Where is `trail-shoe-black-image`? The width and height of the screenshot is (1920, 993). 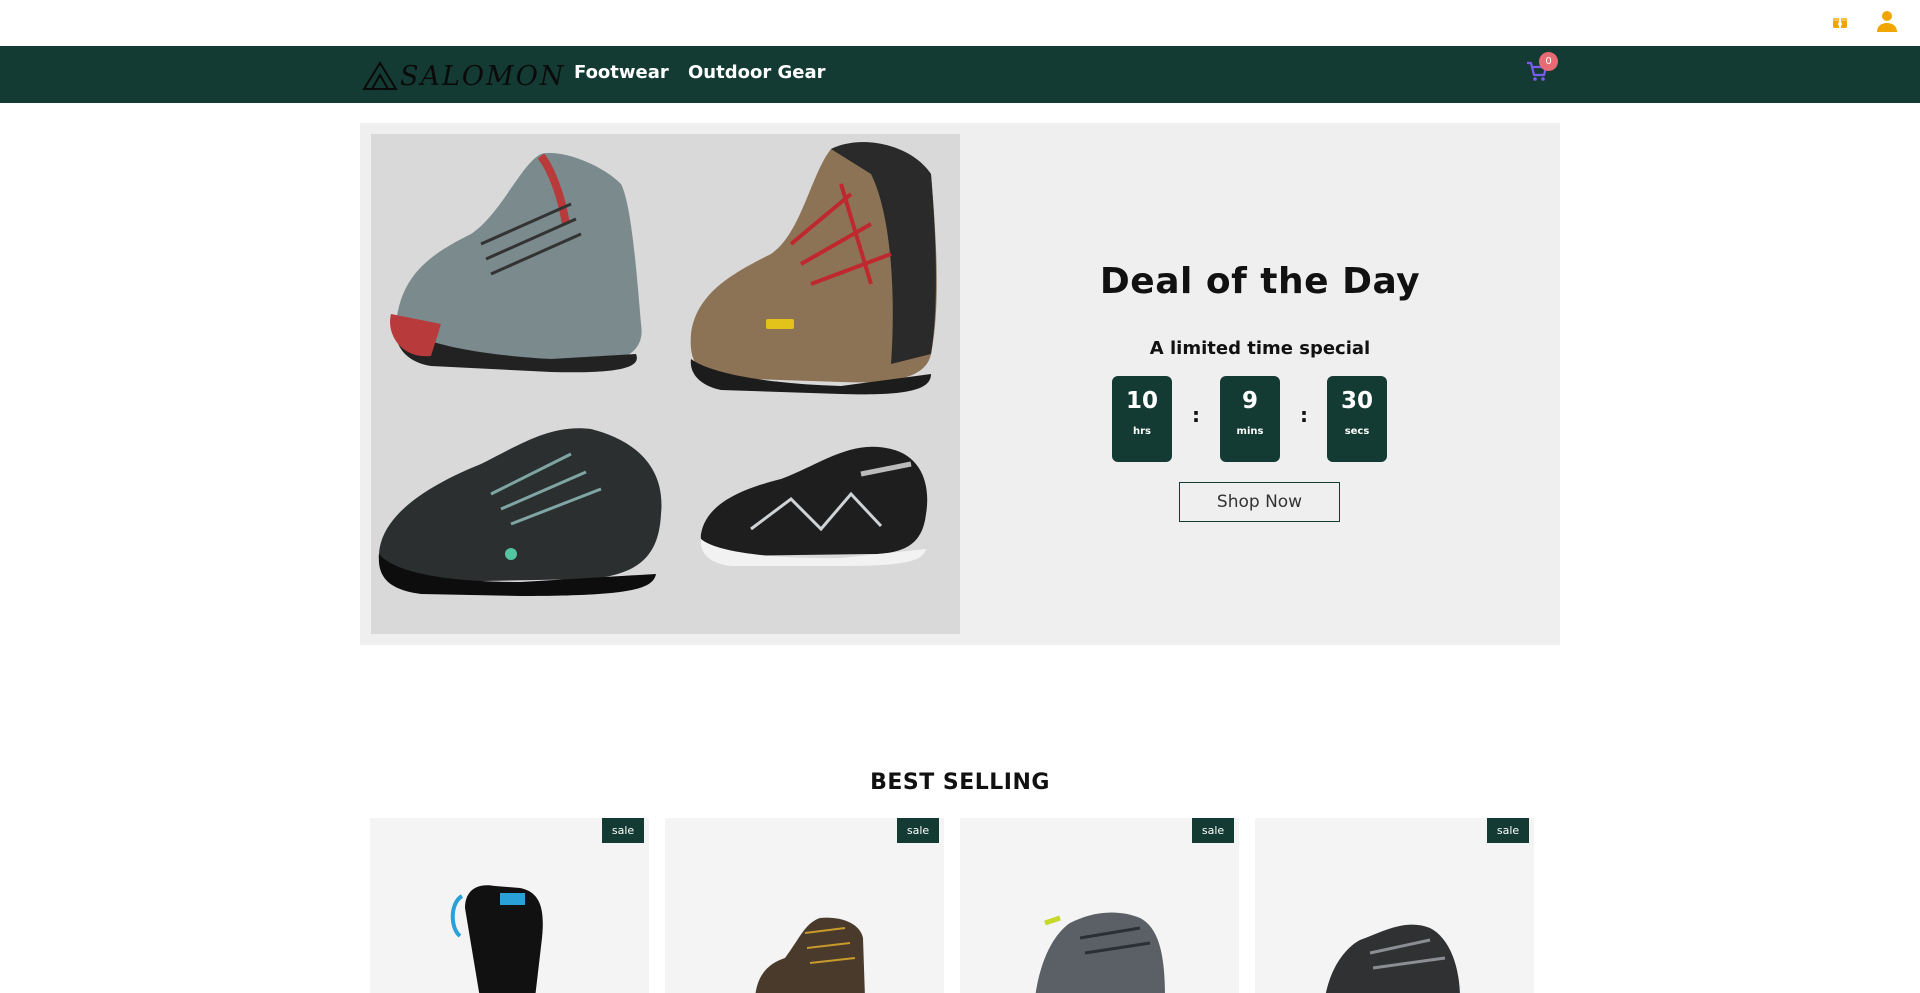
trail-shoe-black-image is located at coordinates (1393, 958).